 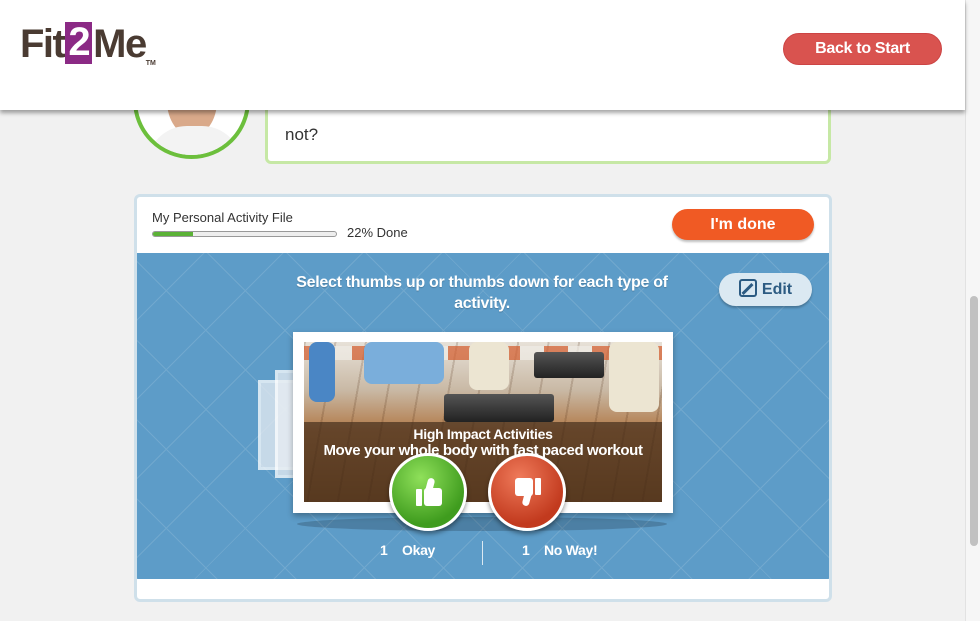 What do you see at coordinates (743, 224) in the screenshot?
I see `im-done-button: I'm done` at bounding box center [743, 224].